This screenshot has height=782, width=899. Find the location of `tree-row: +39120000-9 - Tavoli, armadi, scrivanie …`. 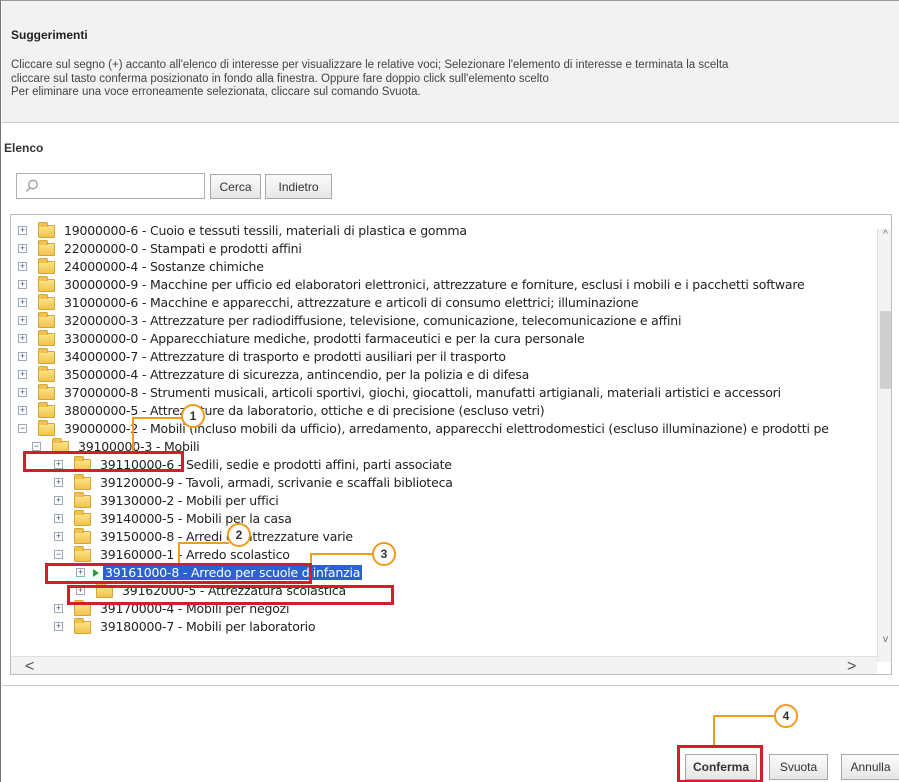

tree-row: +39120000-9 - Tavoli, armadi, scrivanie … is located at coordinates (444, 483).